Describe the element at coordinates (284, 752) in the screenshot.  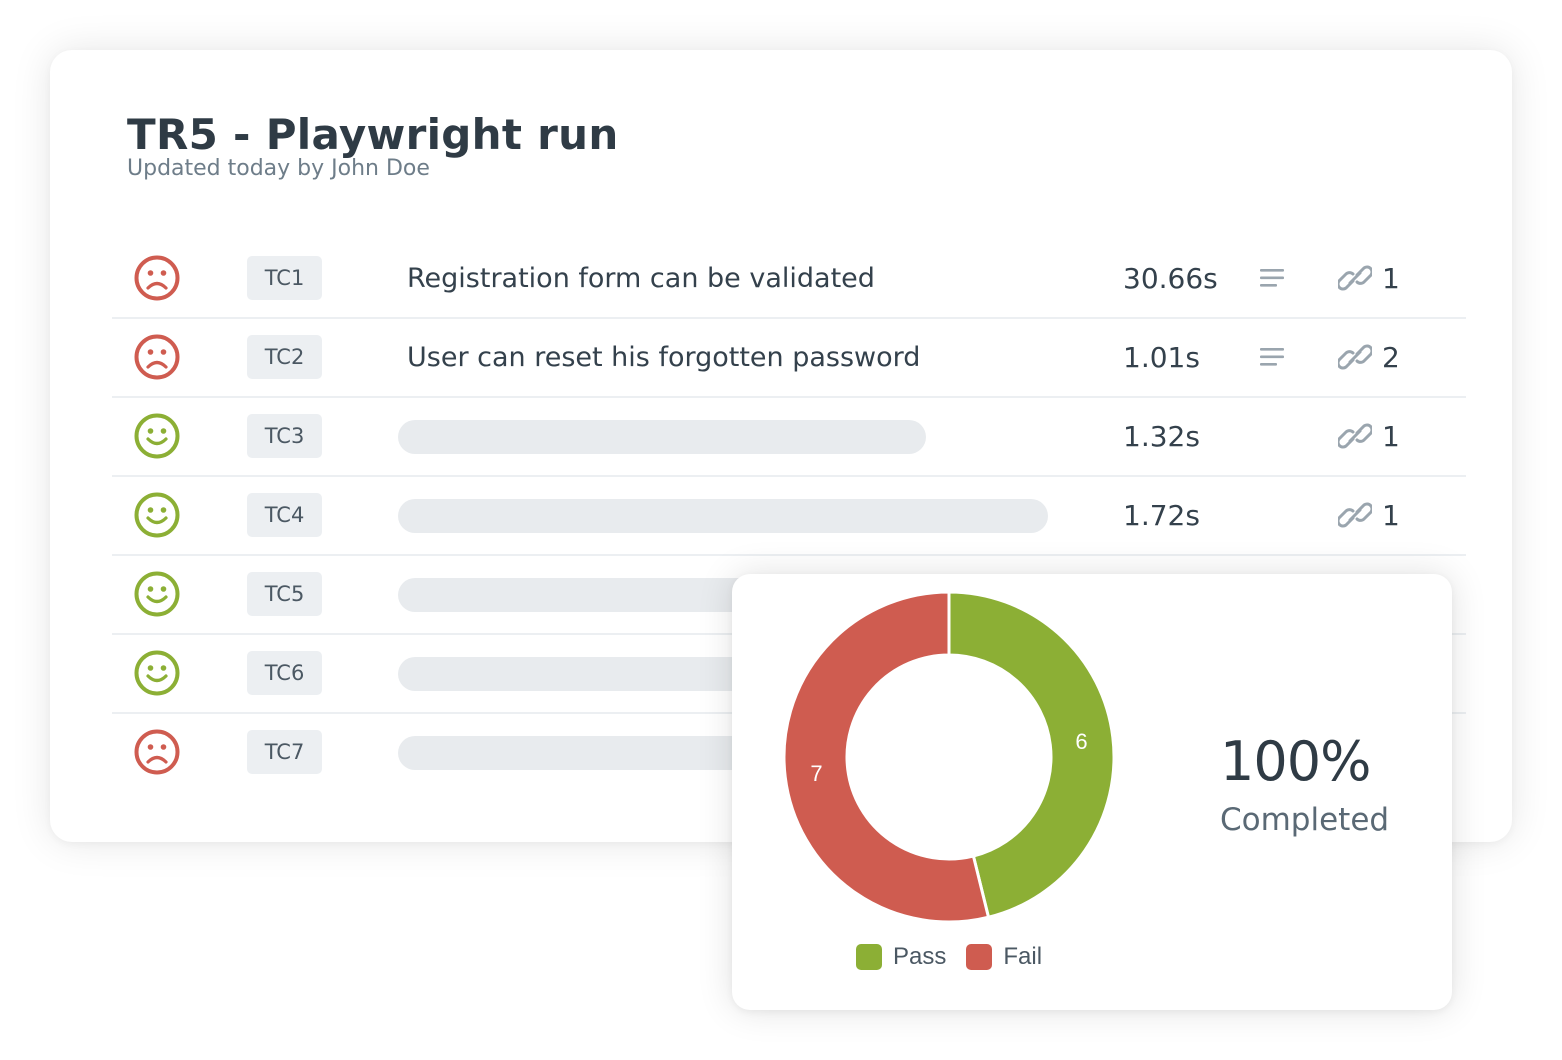
I see `test-case-id-badge: TC7` at that location.